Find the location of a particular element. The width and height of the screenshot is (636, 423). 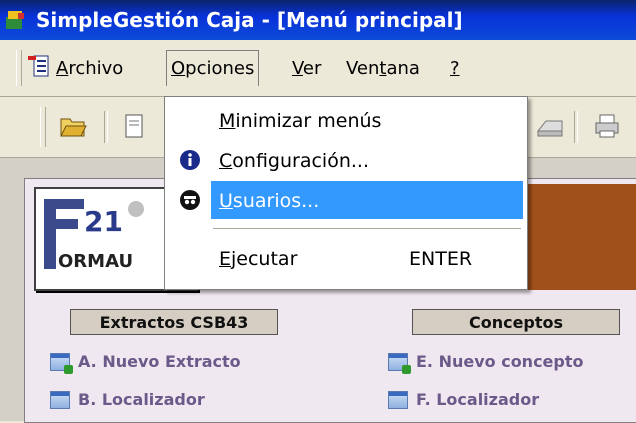

link-localizador-extractos: B. Localizador is located at coordinates (127, 399).